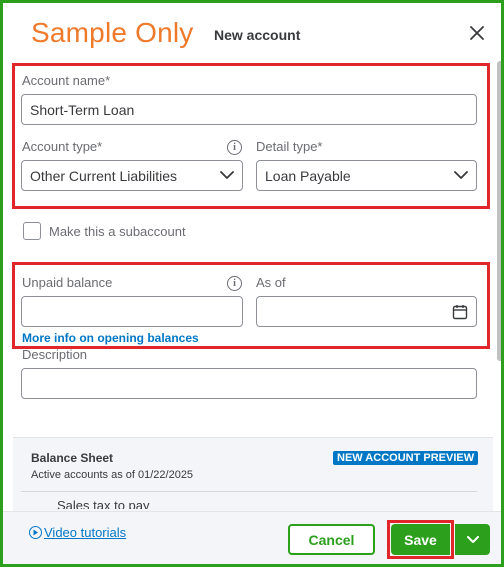 Image resolution: width=504 pixels, height=567 pixels. I want to click on panel-title: New account, so click(257, 35).